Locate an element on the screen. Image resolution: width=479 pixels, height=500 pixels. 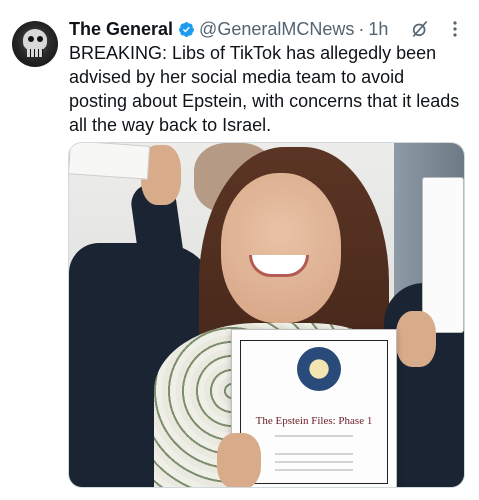
document-border: The Epstein Files: Phase 1 is located at coordinates (314, 412).